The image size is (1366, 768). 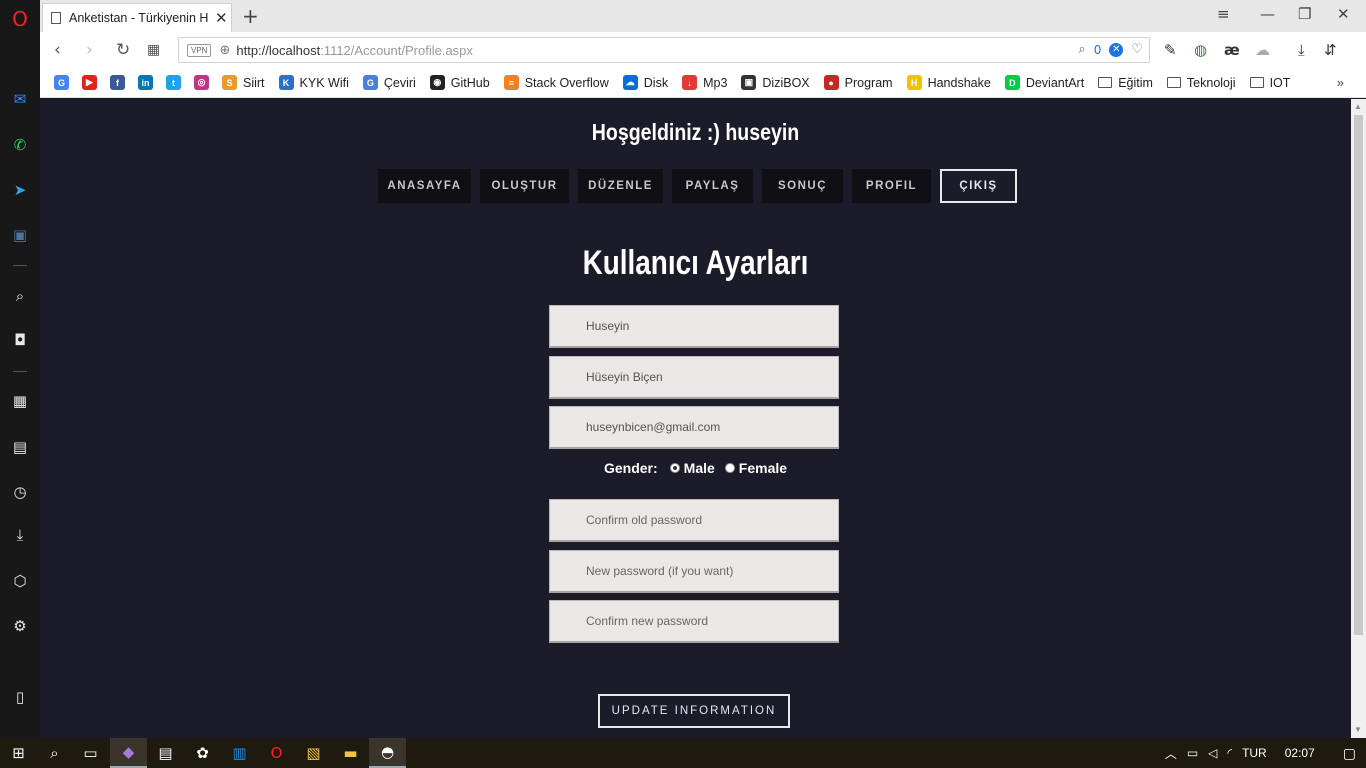 I want to click on bookmark-item: G Çeviri, so click(x=389, y=82).